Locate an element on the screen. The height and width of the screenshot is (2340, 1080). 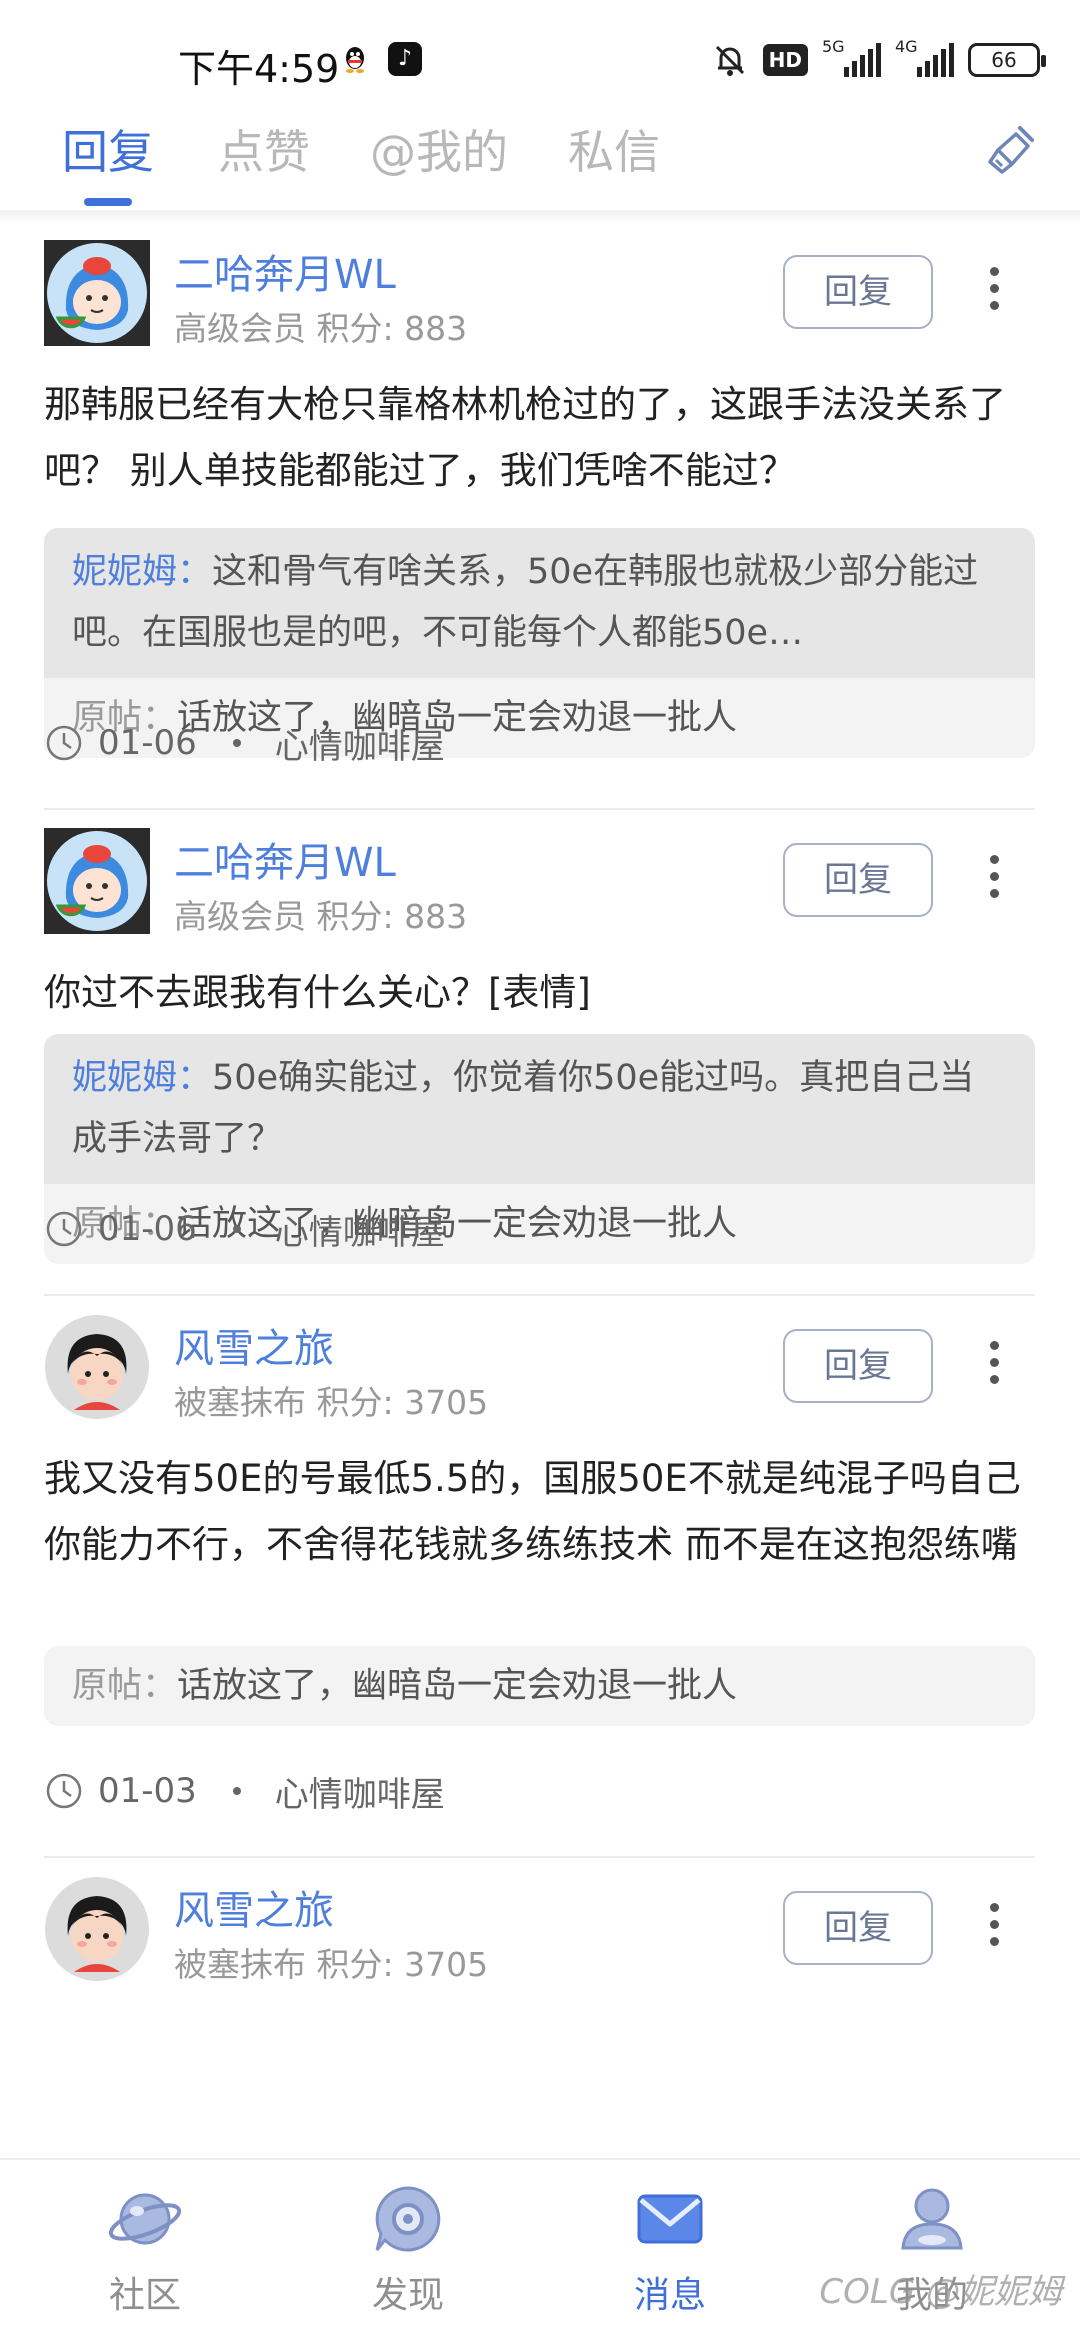
status-indicators: HD 5G 4G 66 is located at coordinates (878, 58).